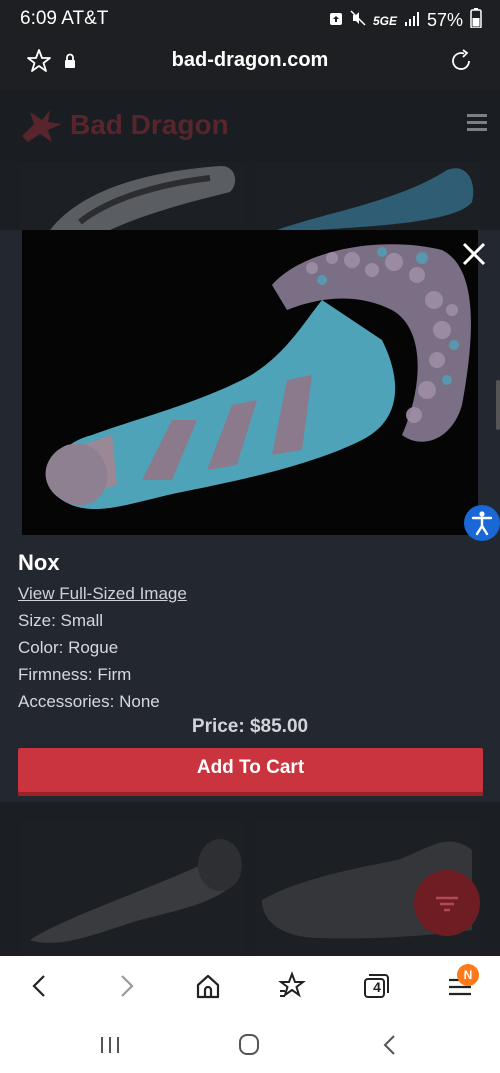  I want to click on tab-count: 4, so click(377, 987).